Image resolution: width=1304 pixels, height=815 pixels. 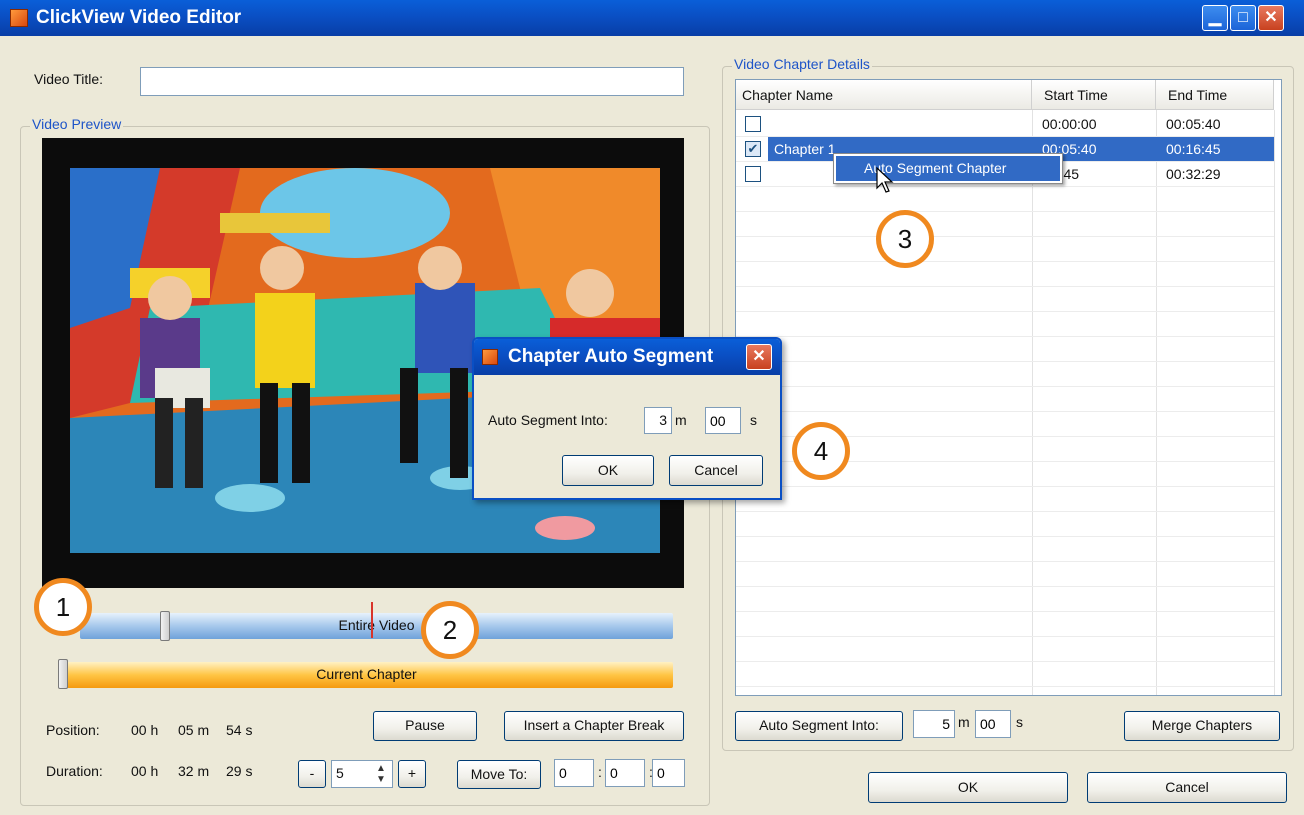 What do you see at coordinates (145, 730) in the screenshot?
I see `position-hours: 00 h` at bounding box center [145, 730].